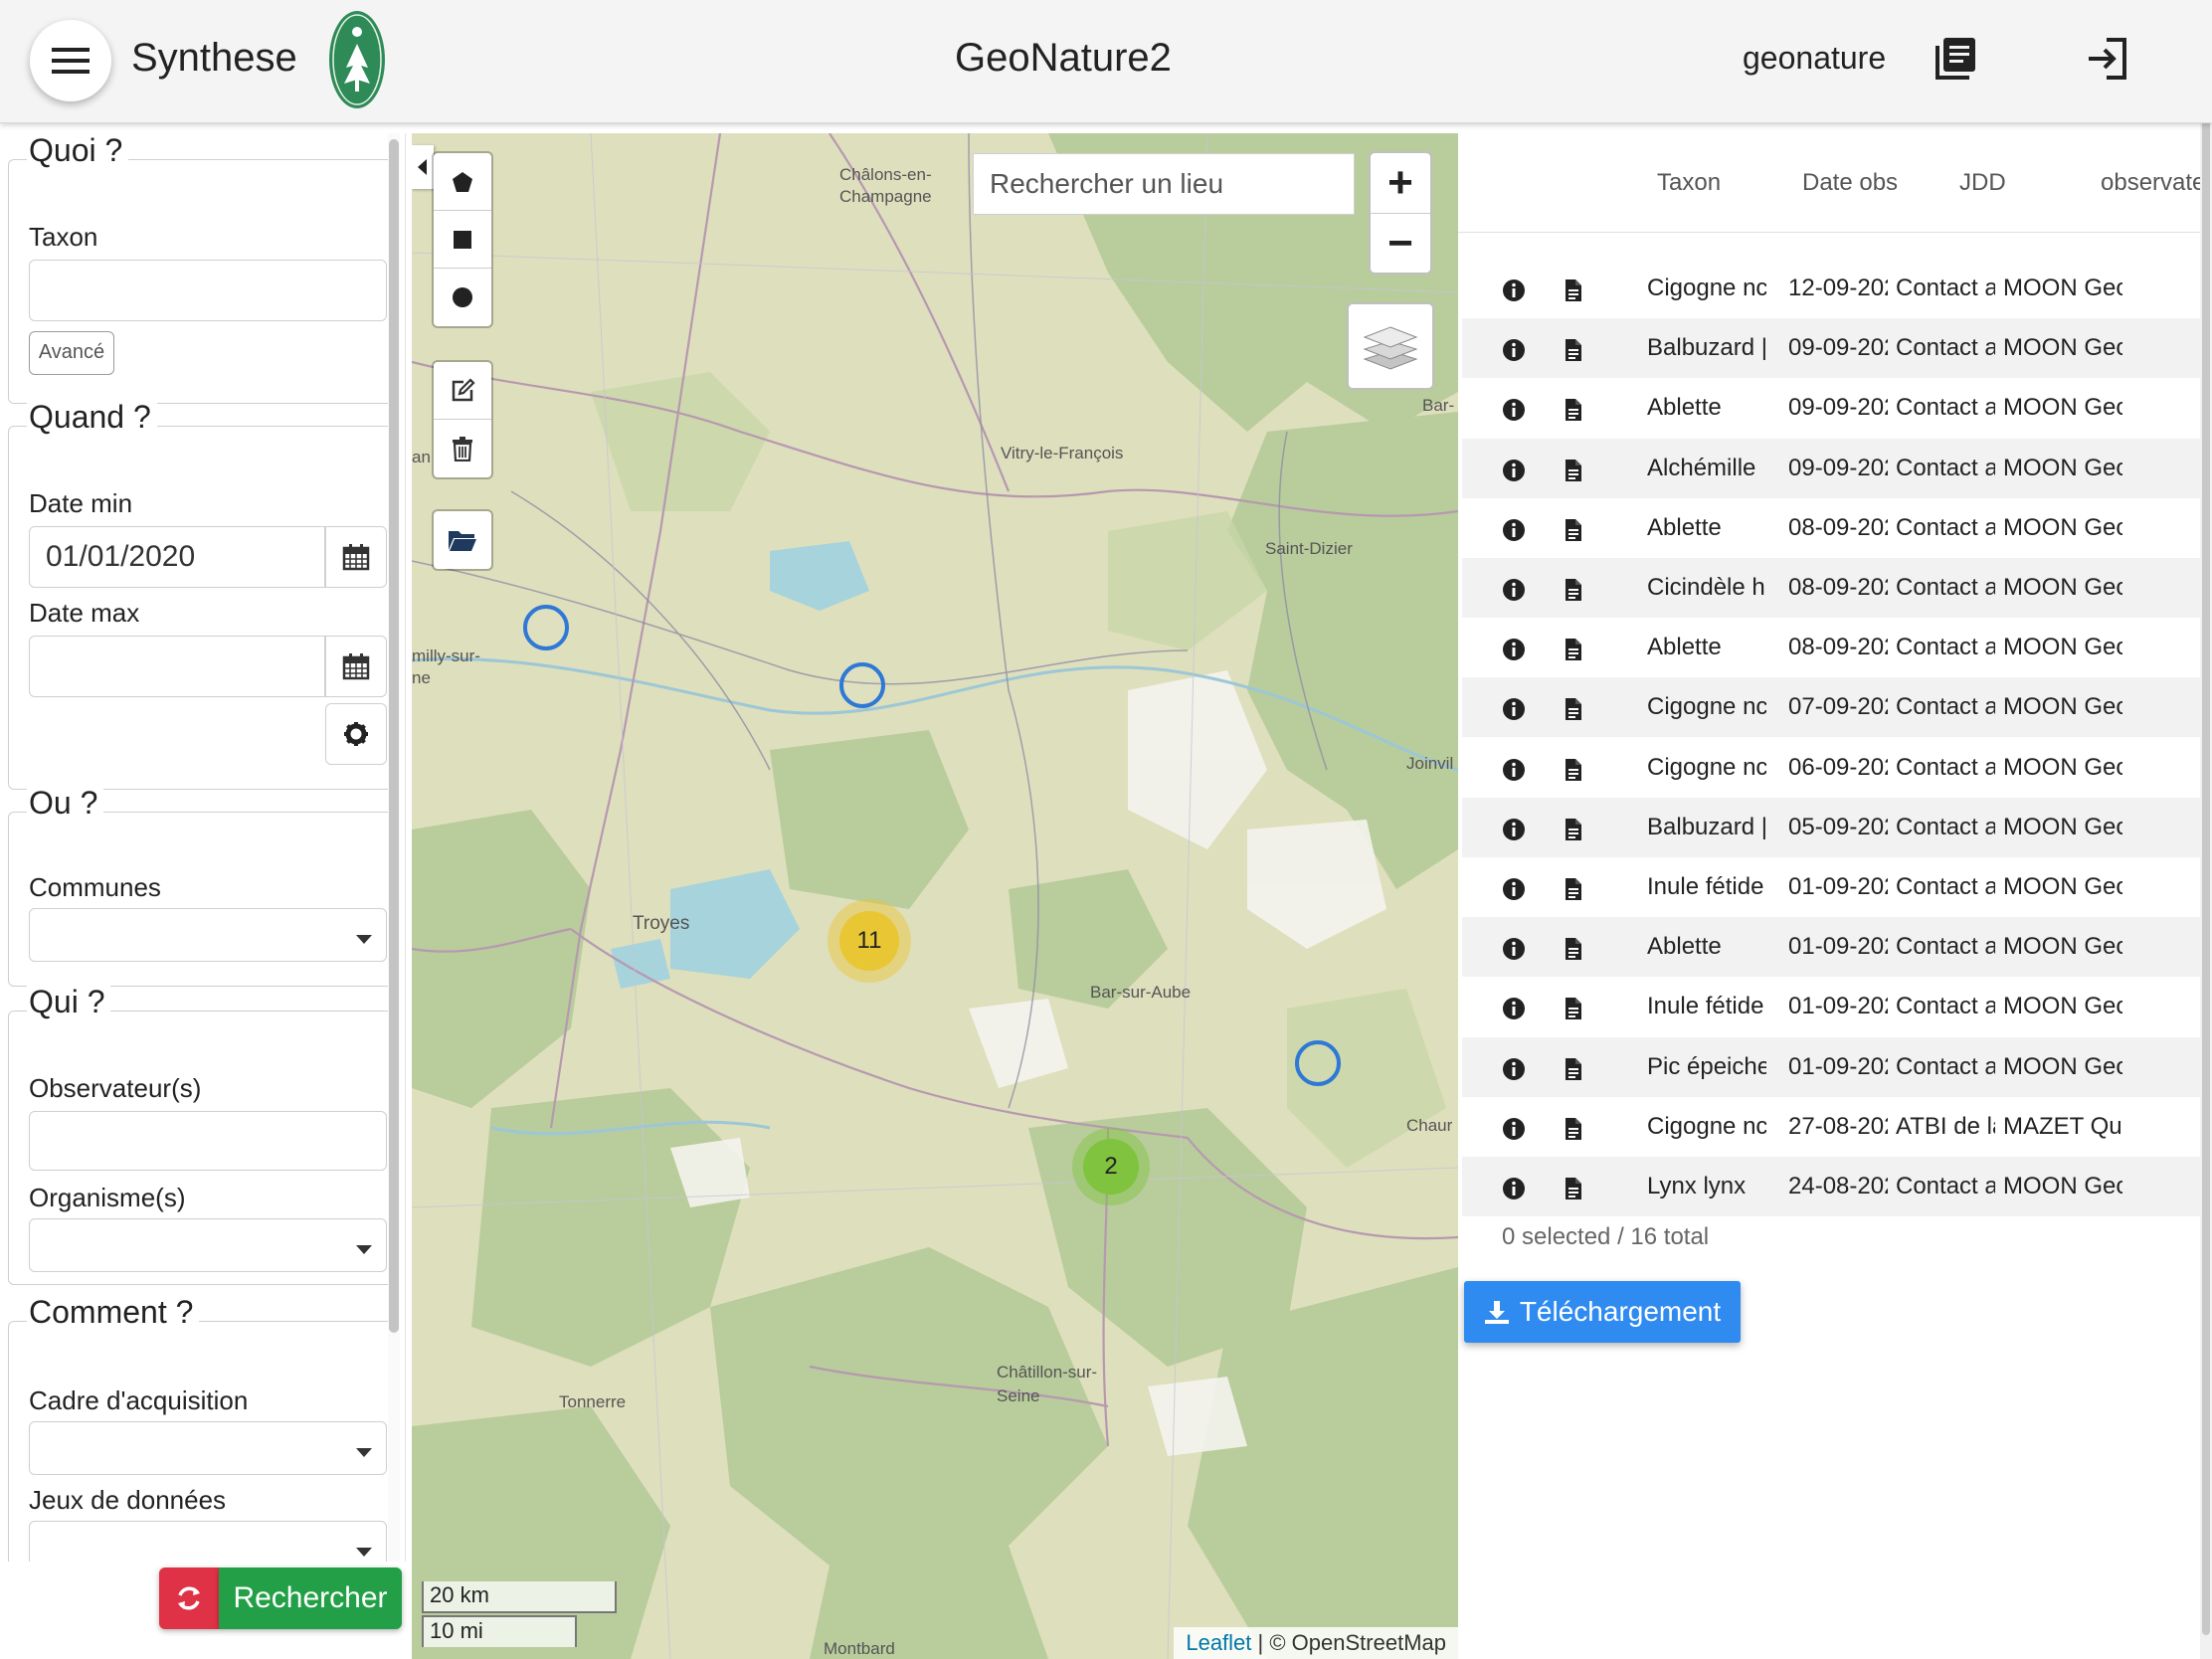  Describe the element at coordinates (462, 297) in the screenshot. I see `draw-circle-button` at that location.